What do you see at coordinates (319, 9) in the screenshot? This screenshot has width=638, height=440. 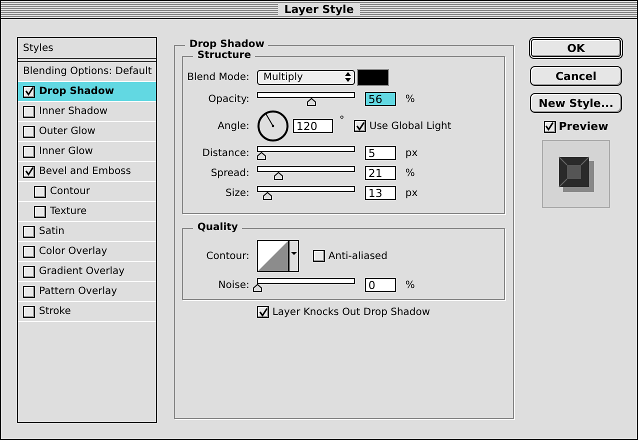 I see `window-title: Layer Style` at bounding box center [319, 9].